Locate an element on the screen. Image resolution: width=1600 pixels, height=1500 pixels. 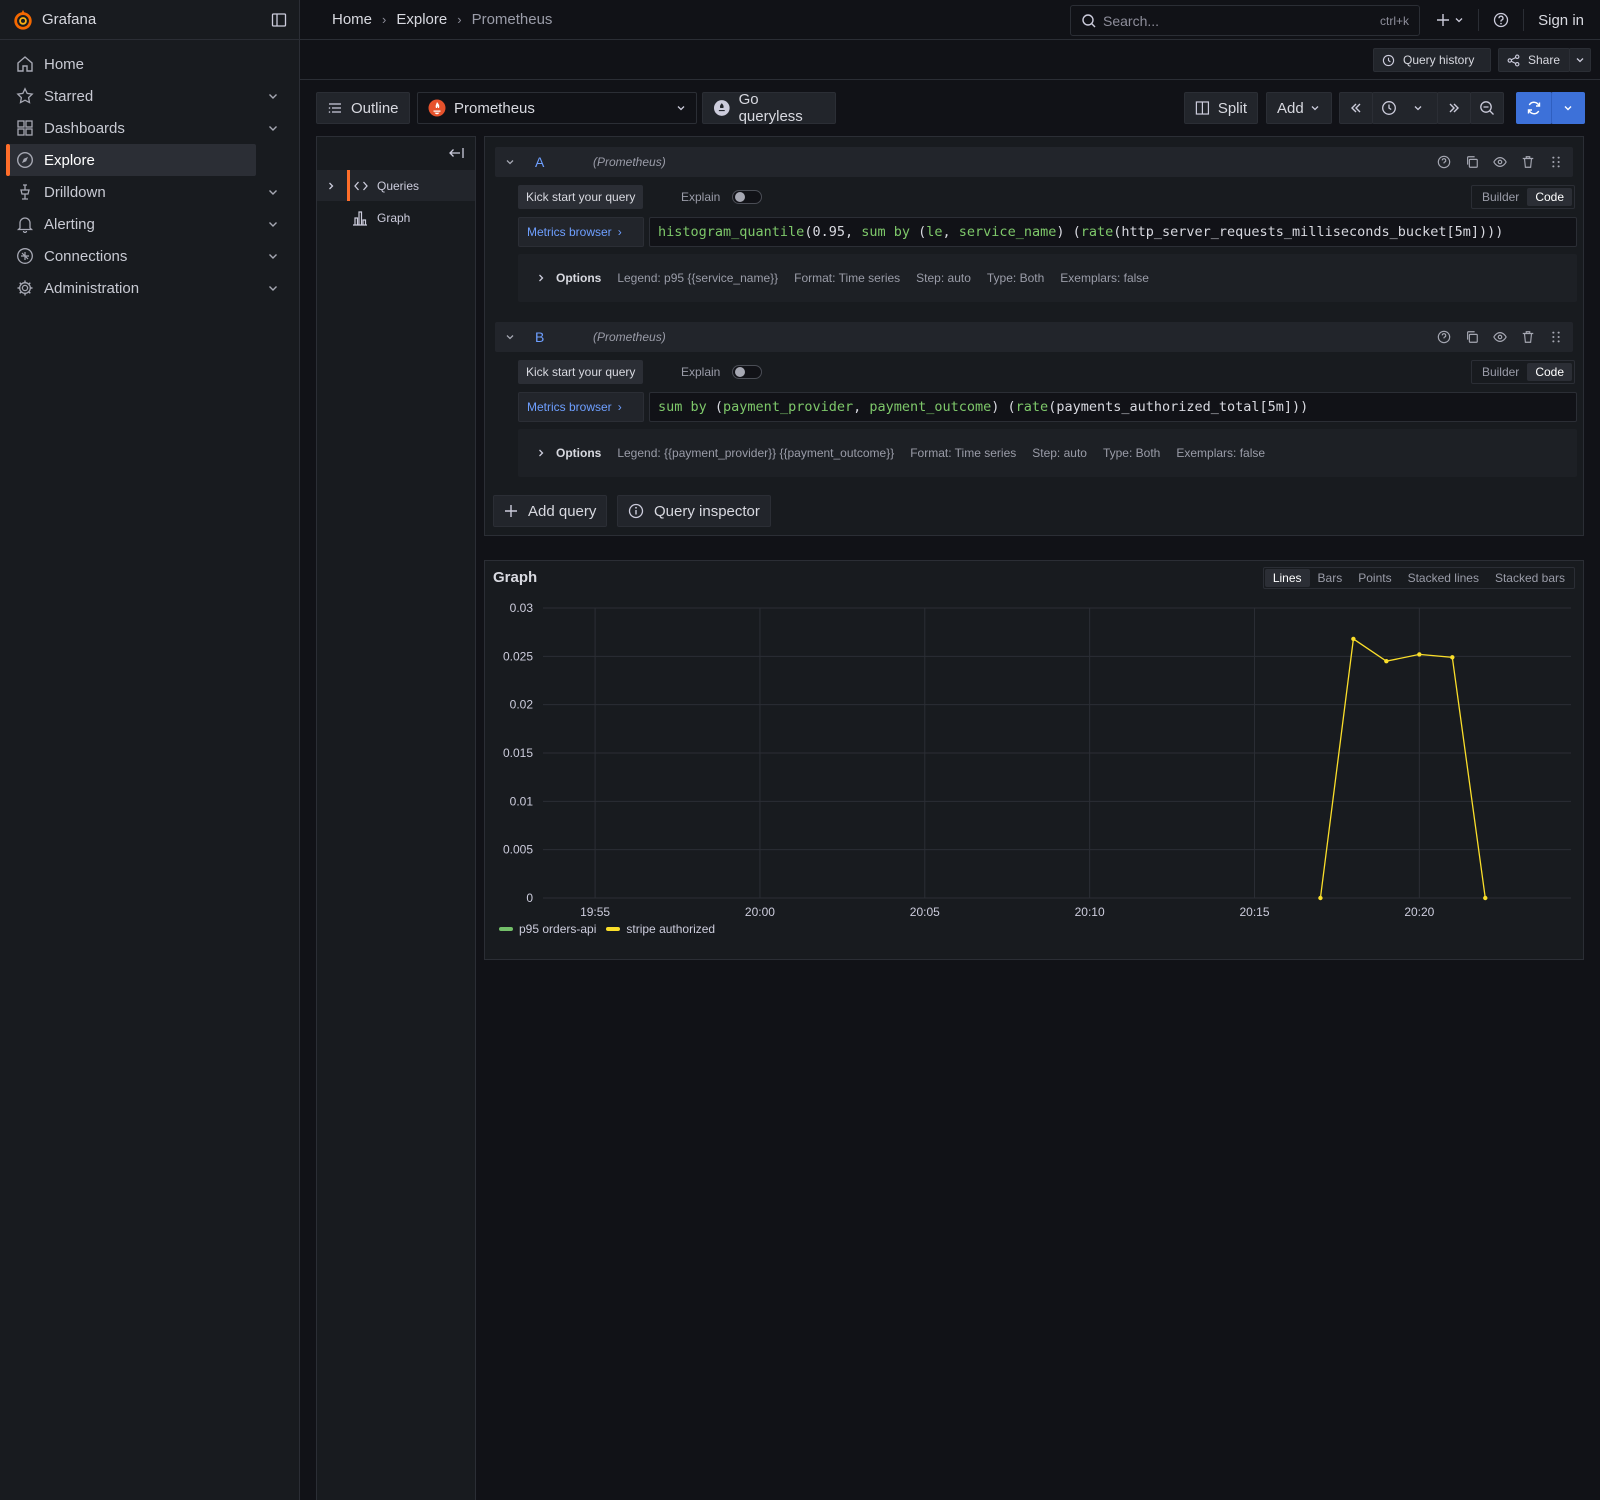
sidebar-item-label: Explore is located at coordinates (69, 160).